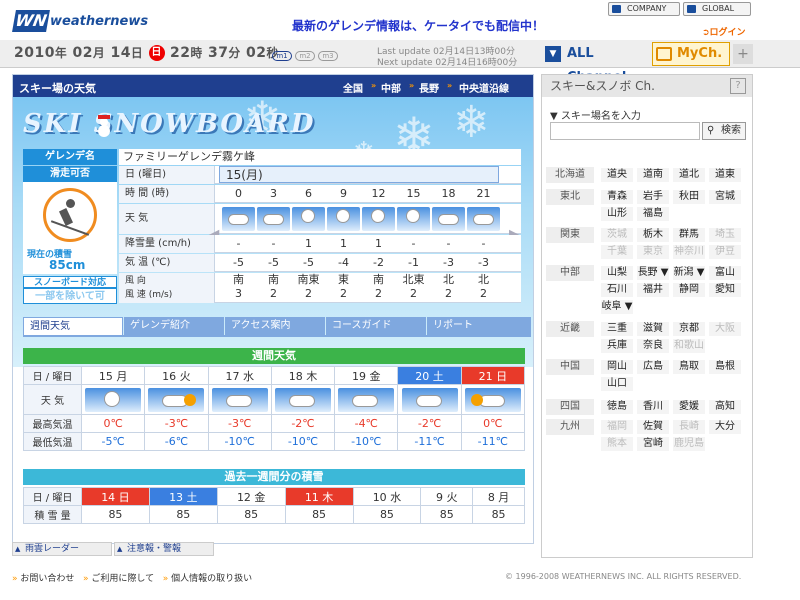 Image resolution: width=800 pixels, height=600 pixels. Describe the element at coordinates (73, 326) in the screenshot. I see `tab-weekly: 週間天気` at that location.